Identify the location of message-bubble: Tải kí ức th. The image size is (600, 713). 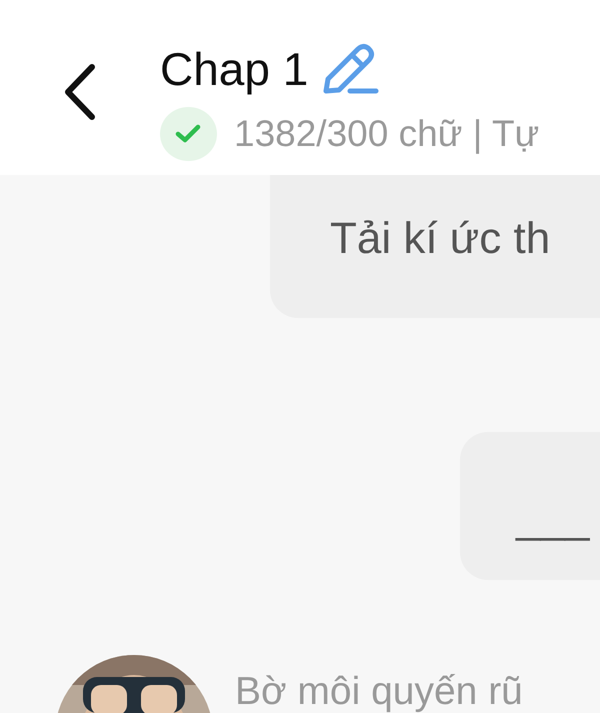
(435, 246).